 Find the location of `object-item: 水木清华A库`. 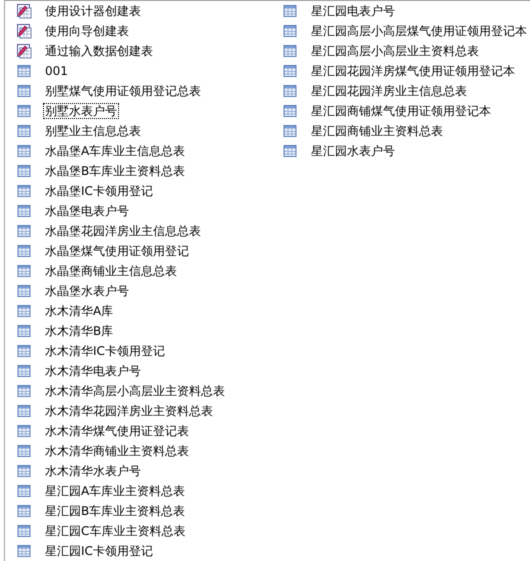

object-item: 水木清华A库 is located at coordinates (79, 311).